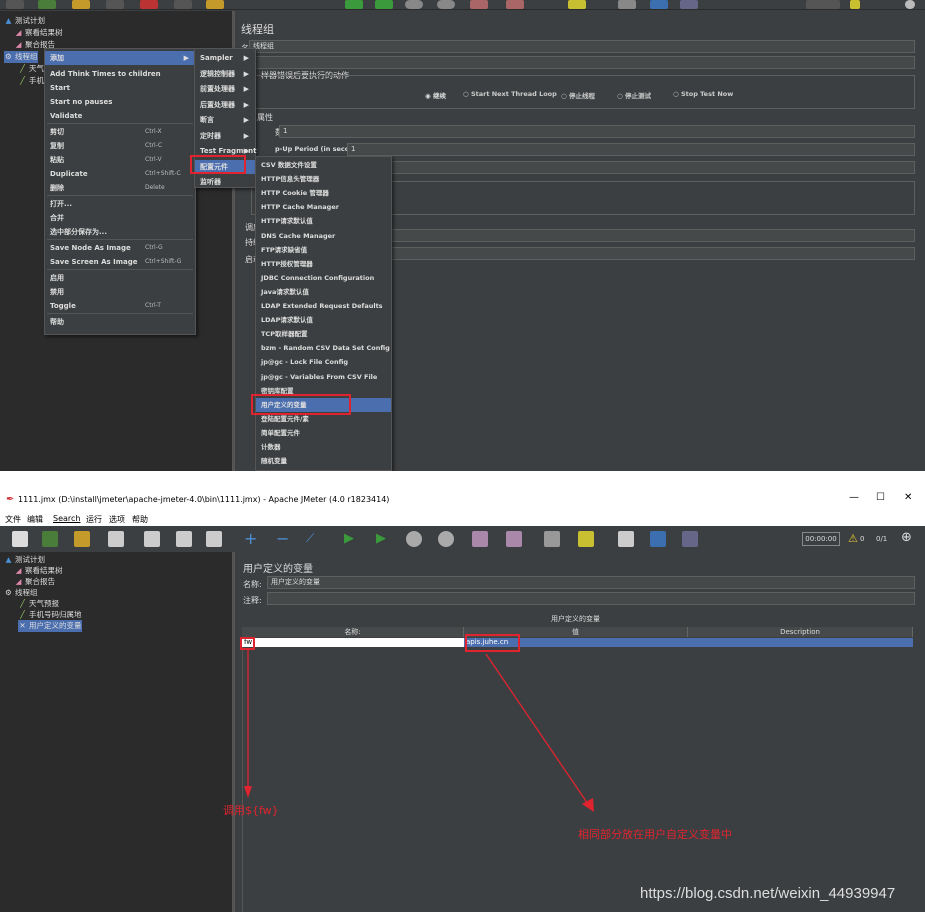 This screenshot has width=925, height=912. What do you see at coordinates (910, 4) in the screenshot?
I see `expand-icon` at bounding box center [910, 4].